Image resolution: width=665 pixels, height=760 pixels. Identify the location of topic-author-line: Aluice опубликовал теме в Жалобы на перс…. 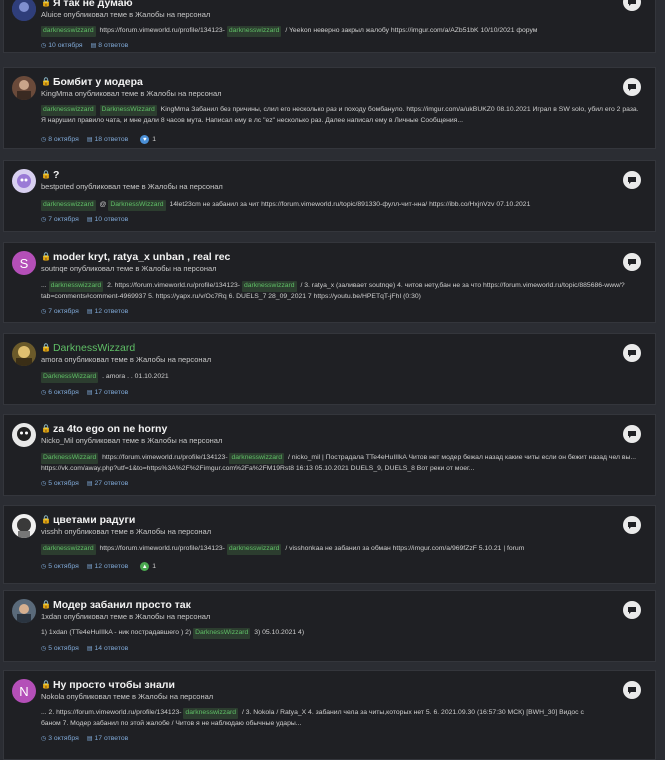
(126, 14).